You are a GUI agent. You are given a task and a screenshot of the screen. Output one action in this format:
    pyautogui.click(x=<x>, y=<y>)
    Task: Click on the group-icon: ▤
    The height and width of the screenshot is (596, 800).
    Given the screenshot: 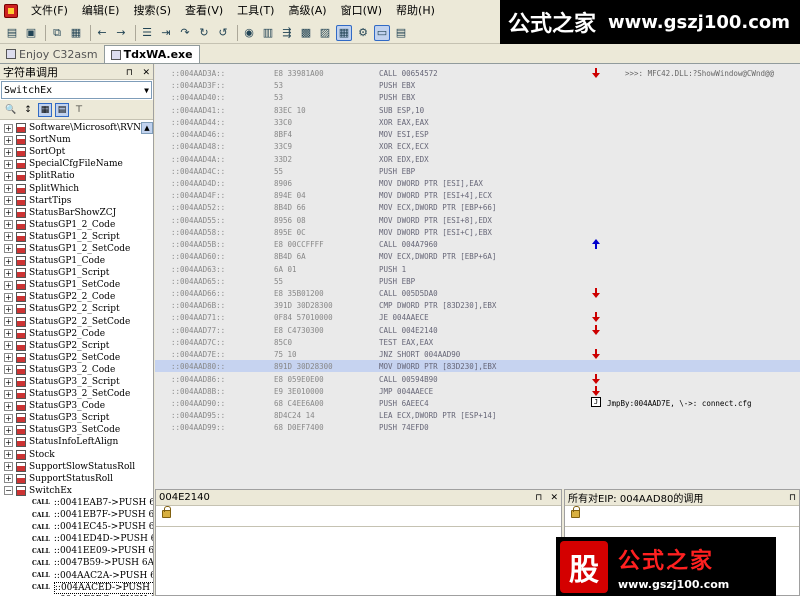 What is the action you would take?
    pyautogui.click(x=62, y=109)
    